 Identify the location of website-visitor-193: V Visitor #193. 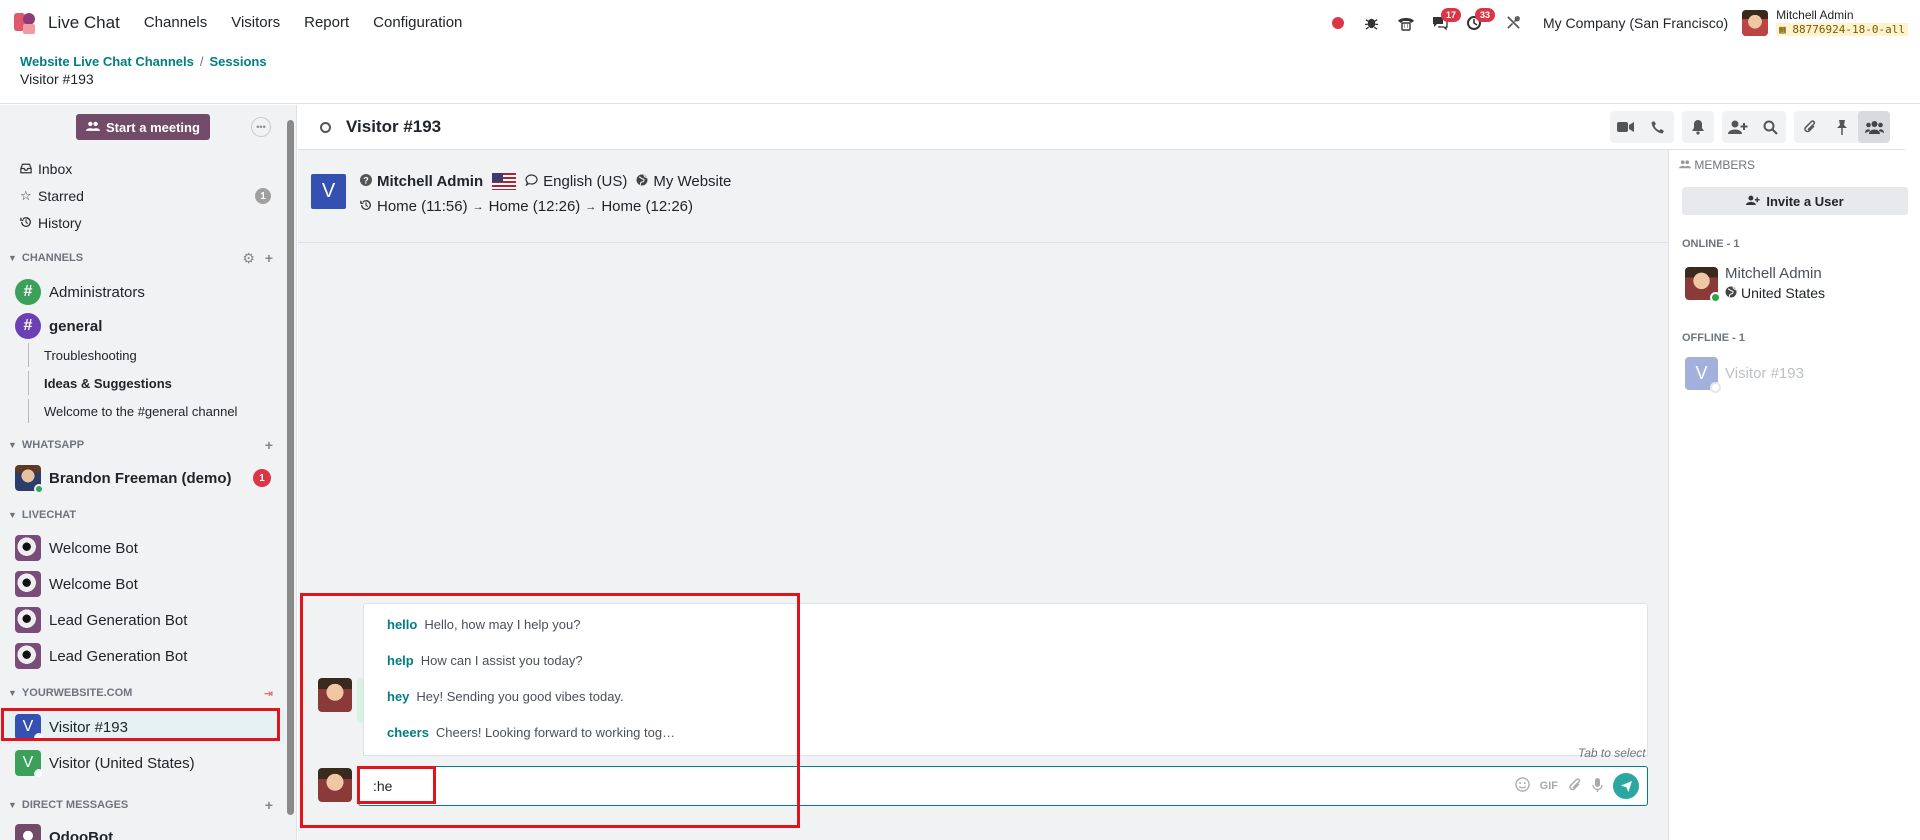
(142, 727).